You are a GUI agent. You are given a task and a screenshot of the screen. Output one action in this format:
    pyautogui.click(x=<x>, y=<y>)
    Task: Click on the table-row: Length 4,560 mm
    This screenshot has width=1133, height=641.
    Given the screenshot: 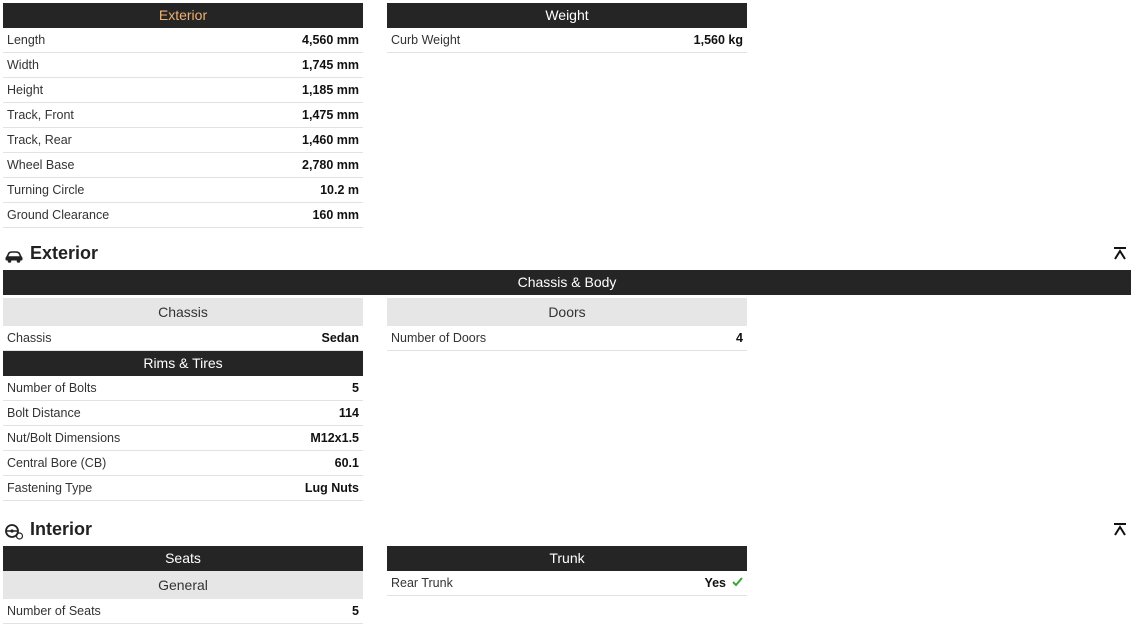 What is the action you would take?
    pyautogui.click(x=183, y=40)
    